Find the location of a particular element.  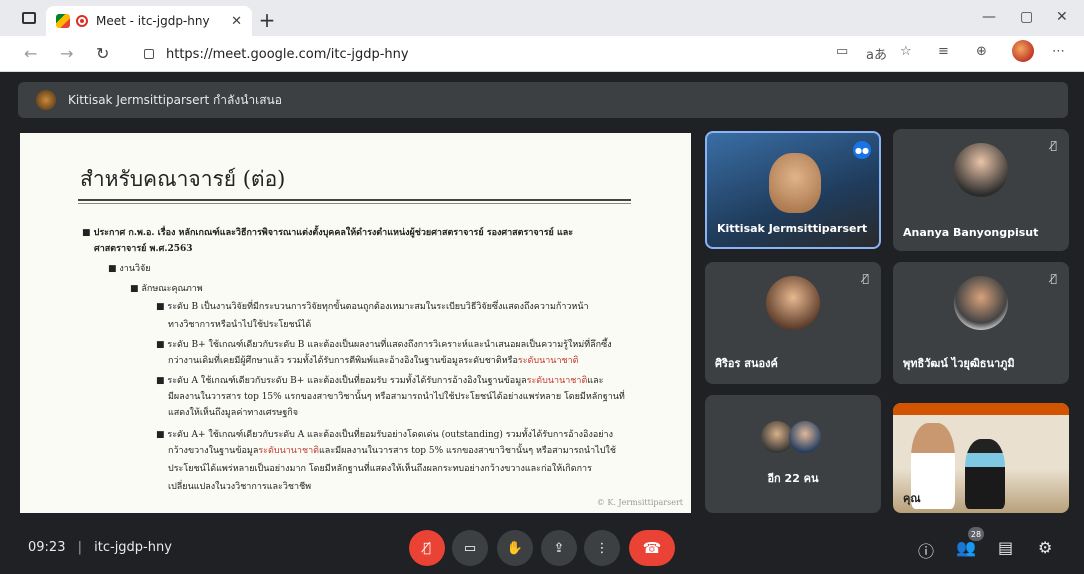

participant-name: คุณ is located at coordinates (912, 498).